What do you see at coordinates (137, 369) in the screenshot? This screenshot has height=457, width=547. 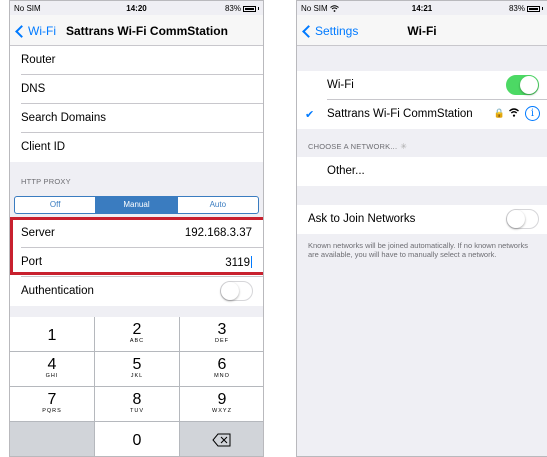 I see `key-5: 5 JKL` at bounding box center [137, 369].